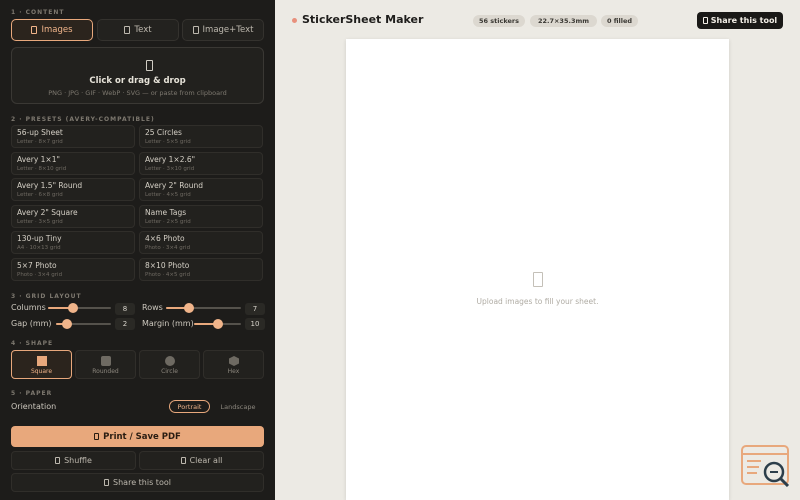  What do you see at coordinates (238, 406) in the screenshot?
I see `orientation-landscape: Landscape` at bounding box center [238, 406].